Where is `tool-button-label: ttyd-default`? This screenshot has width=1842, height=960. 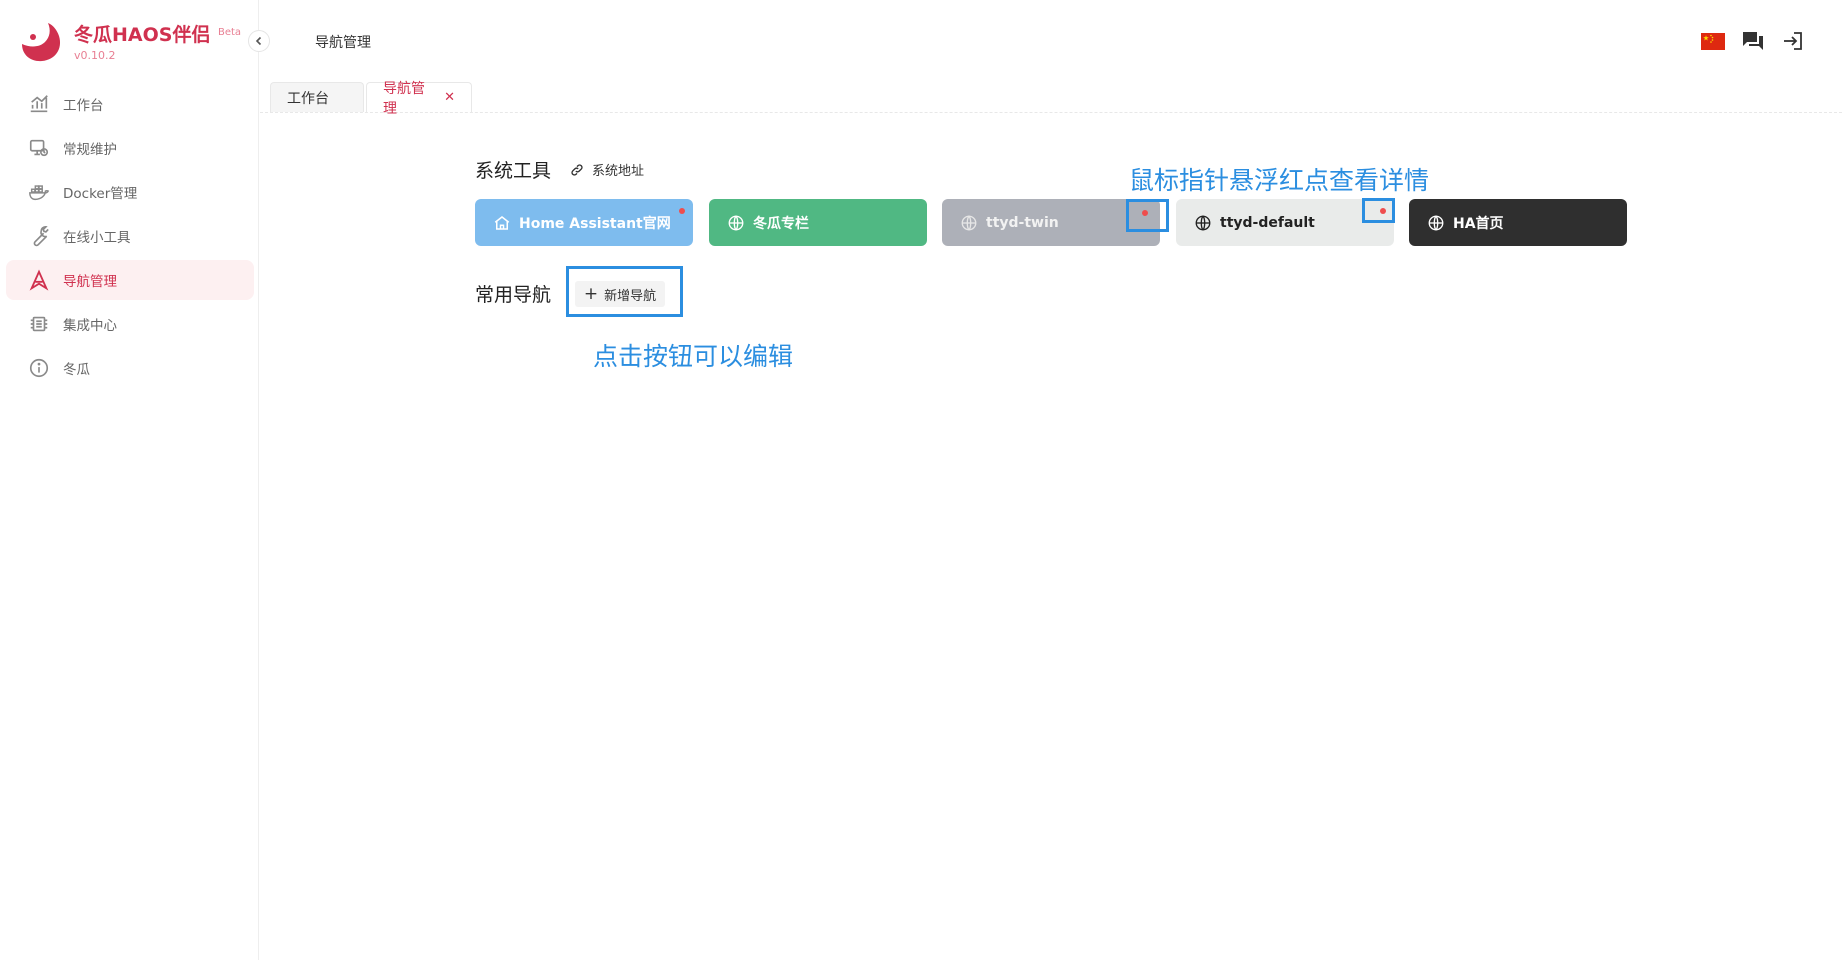 tool-button-label: ttyd-default is located at coordinates (1267, 222).